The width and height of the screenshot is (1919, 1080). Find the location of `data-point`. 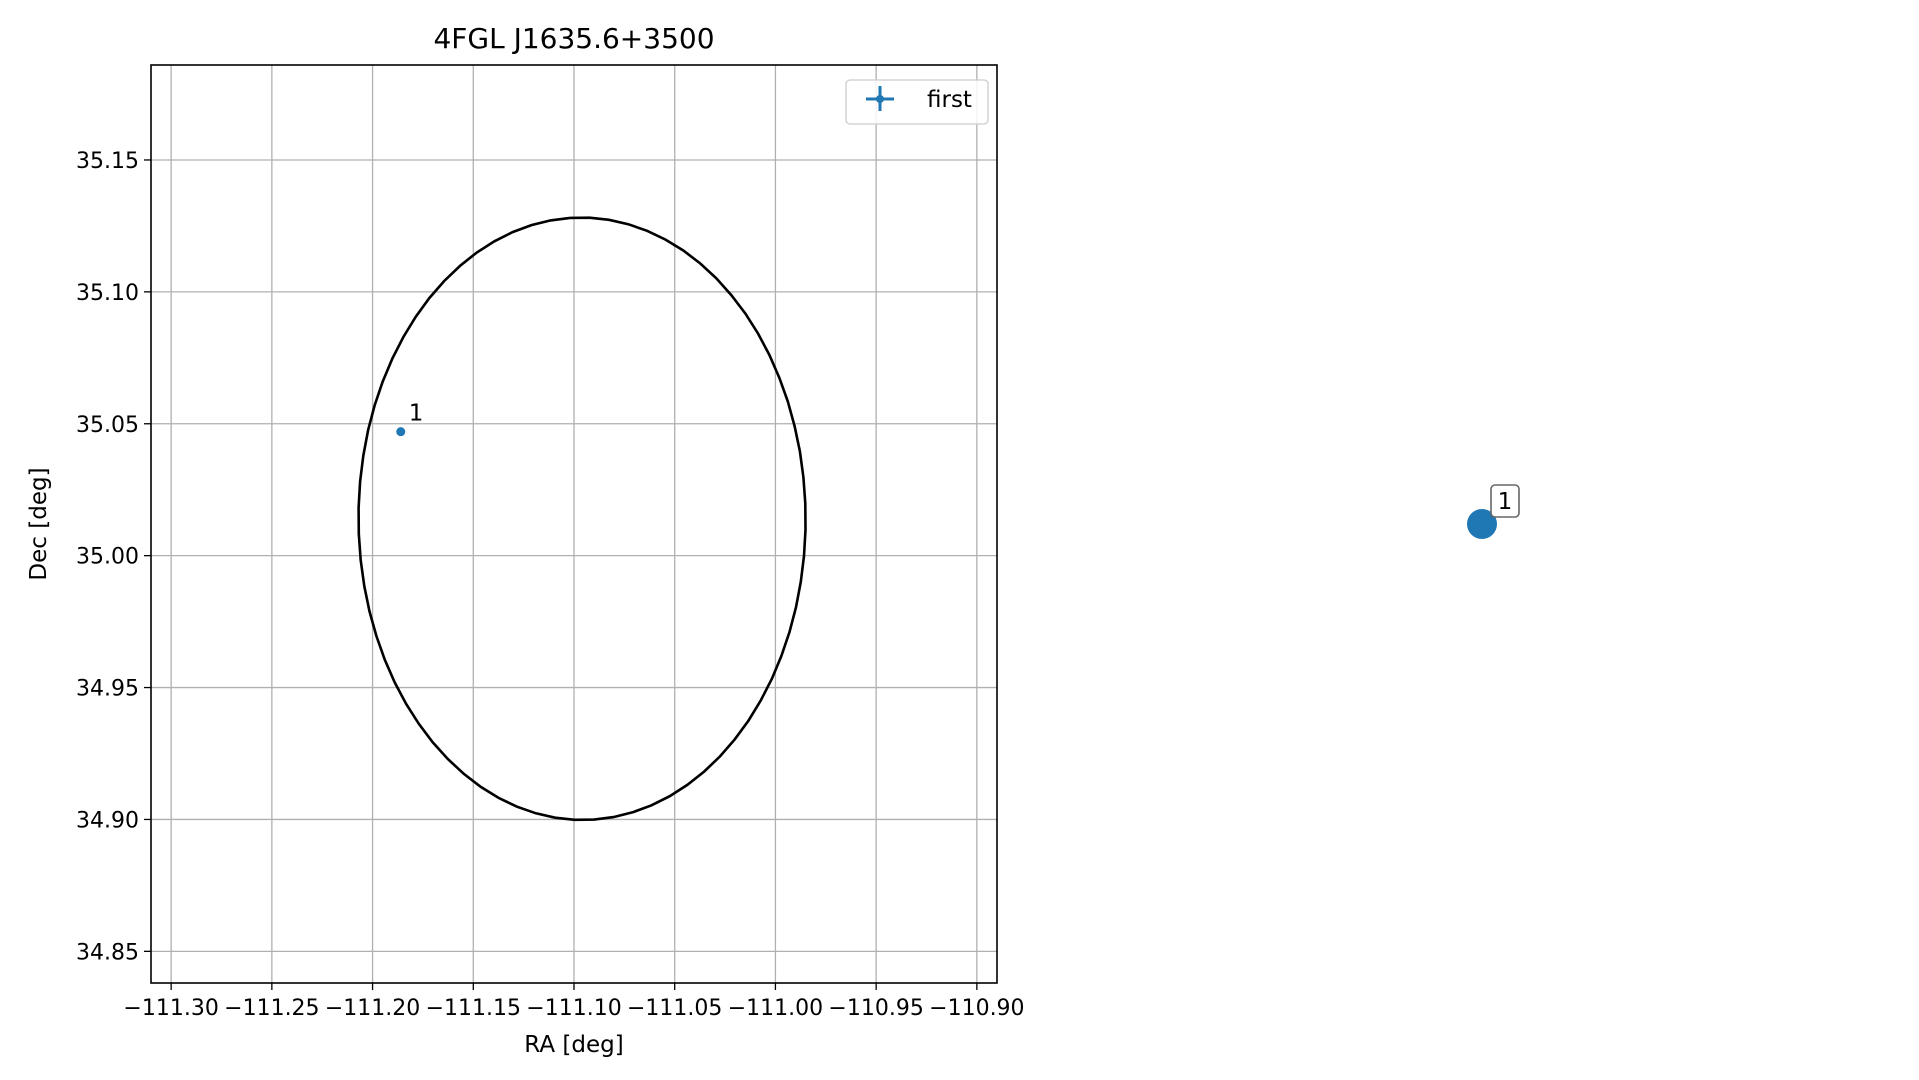

data-point is located at coordinates (401, 432).